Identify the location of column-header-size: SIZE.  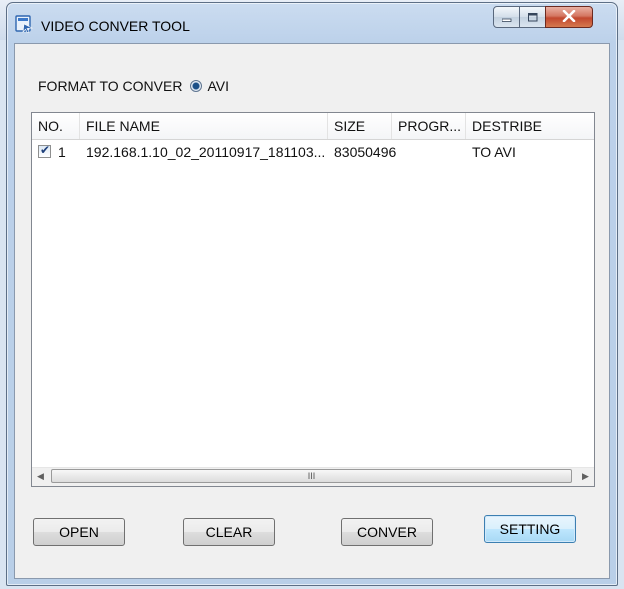
(360, 126).